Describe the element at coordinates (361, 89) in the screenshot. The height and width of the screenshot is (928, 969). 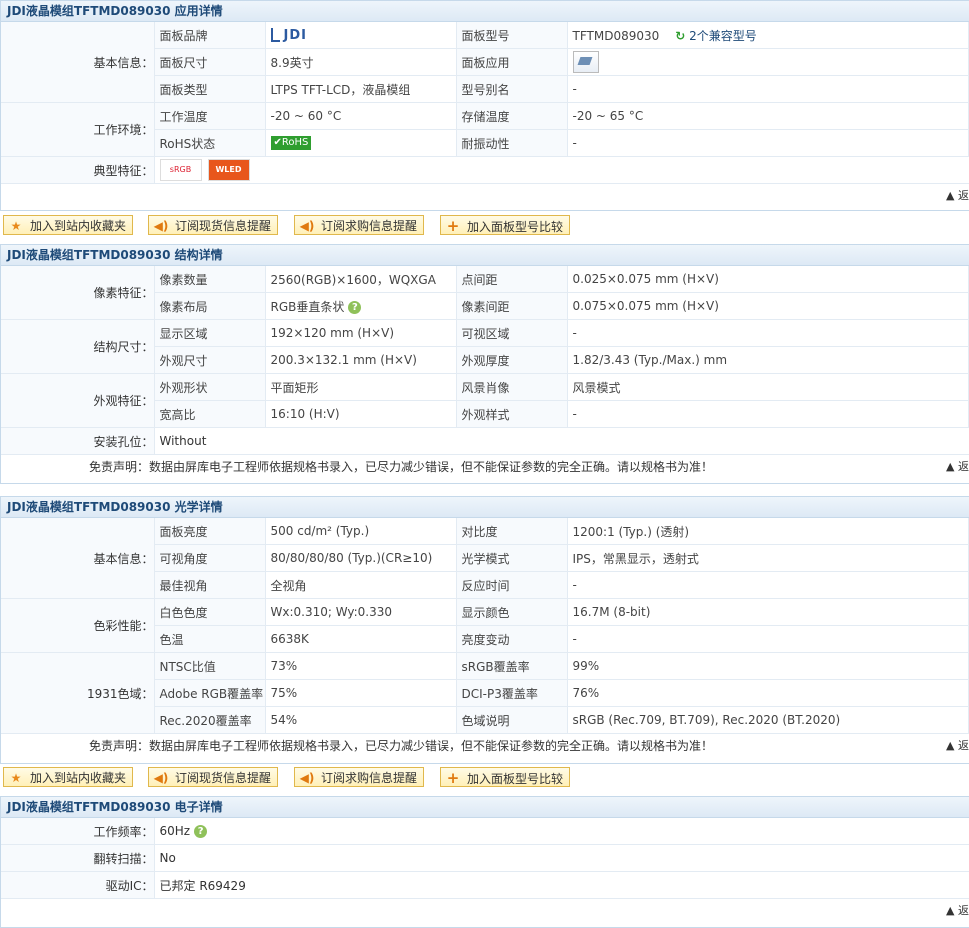
I see `field-value: LTPS TFT-LCD，液晶模组` at that location.